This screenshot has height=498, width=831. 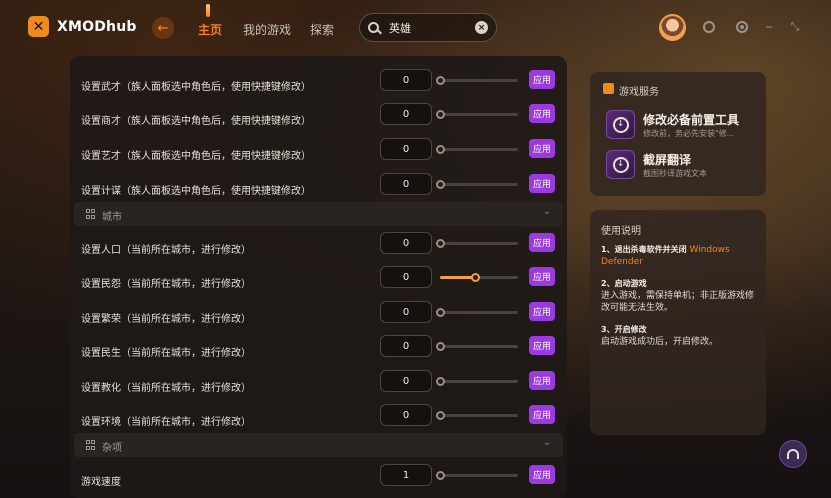 I want to click on xmodhub-logo-icon: ✕, so click(x=38, y=26).